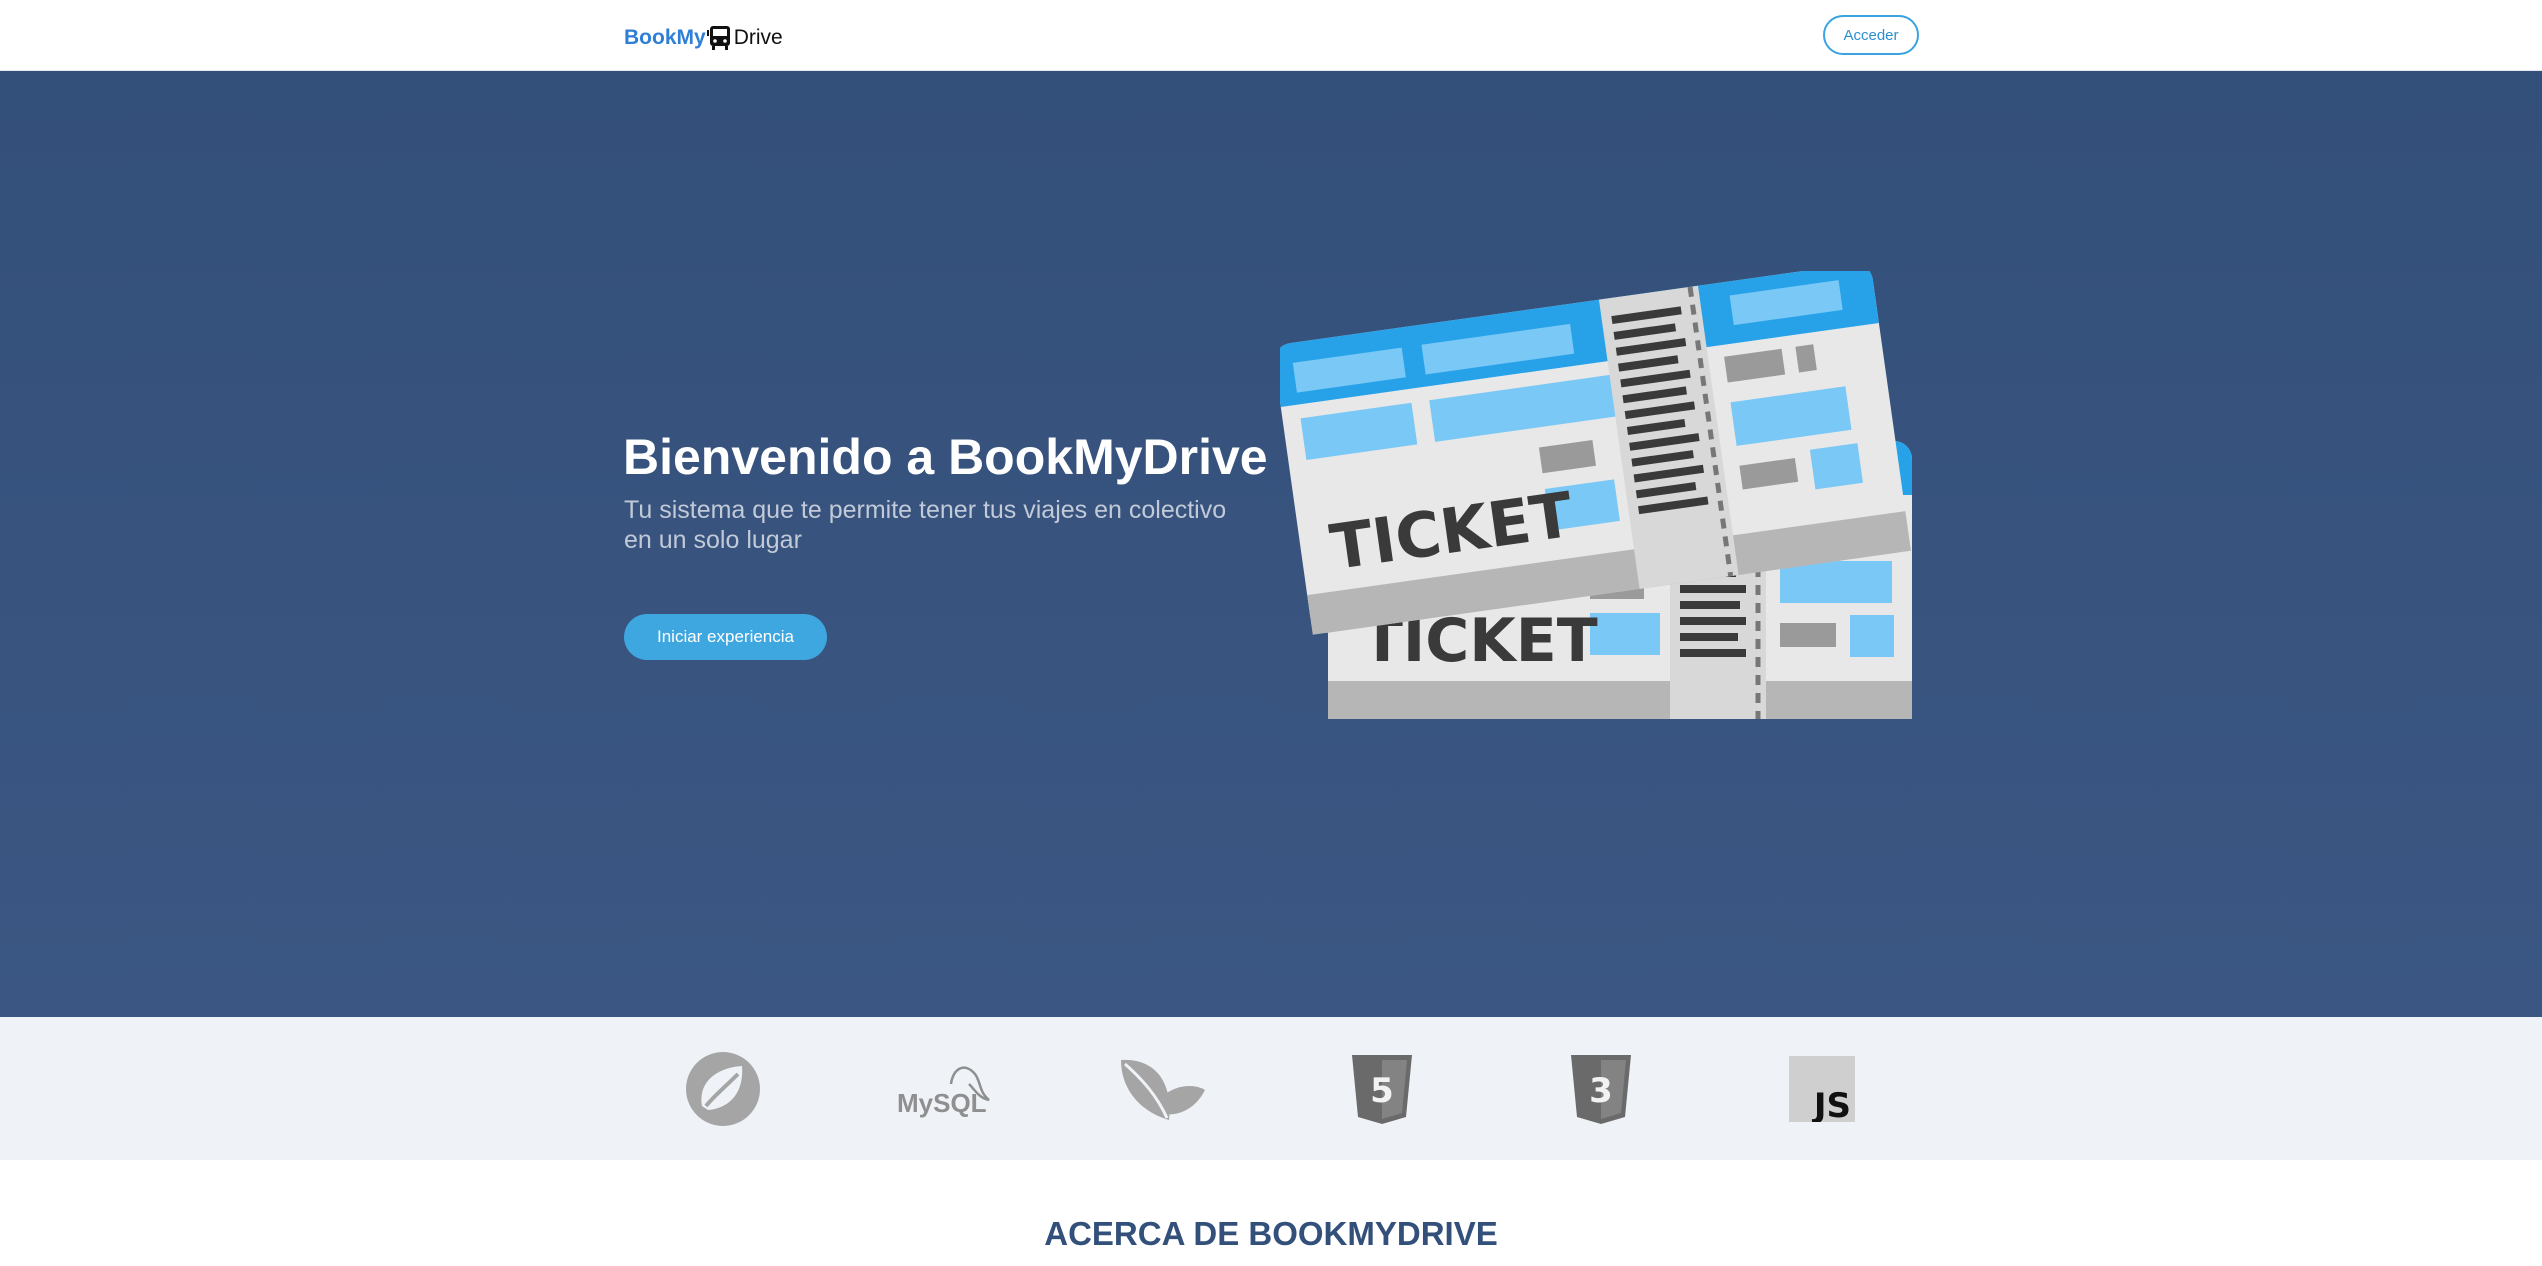 Image resolution: width=2542 pixels, height=1266 pixels. I want to click on navbar: BookMy Drive Acceder, so click(1271, 35).